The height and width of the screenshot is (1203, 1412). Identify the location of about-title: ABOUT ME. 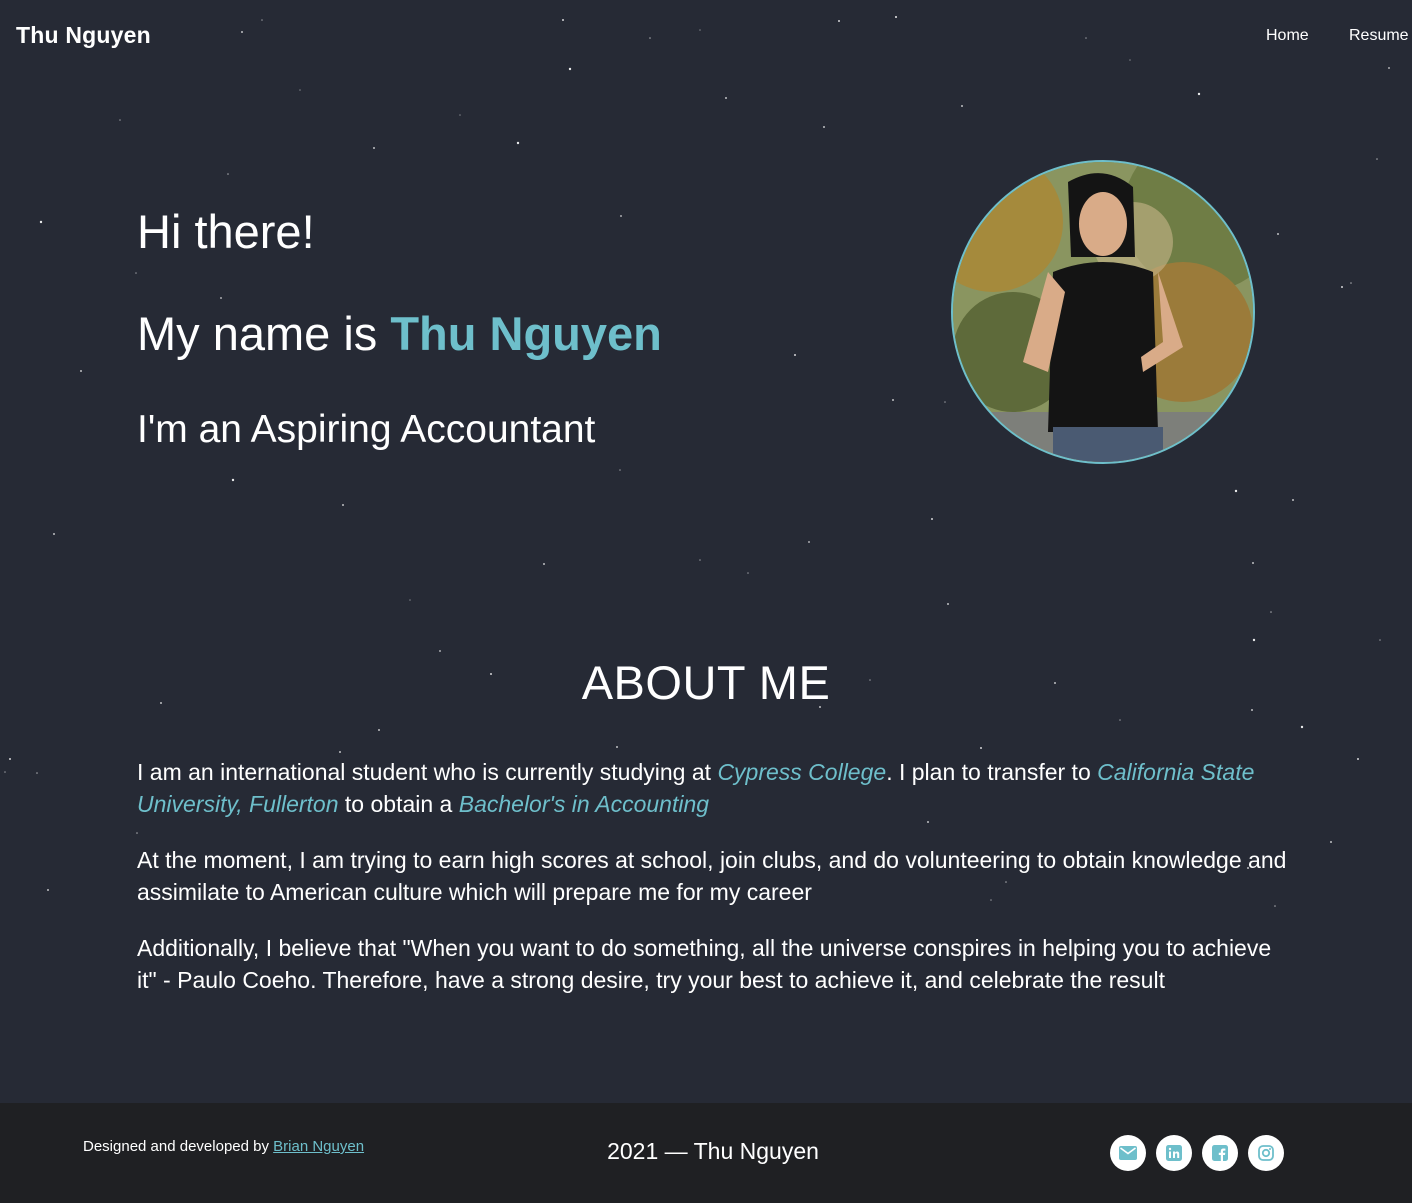
(706, 682).